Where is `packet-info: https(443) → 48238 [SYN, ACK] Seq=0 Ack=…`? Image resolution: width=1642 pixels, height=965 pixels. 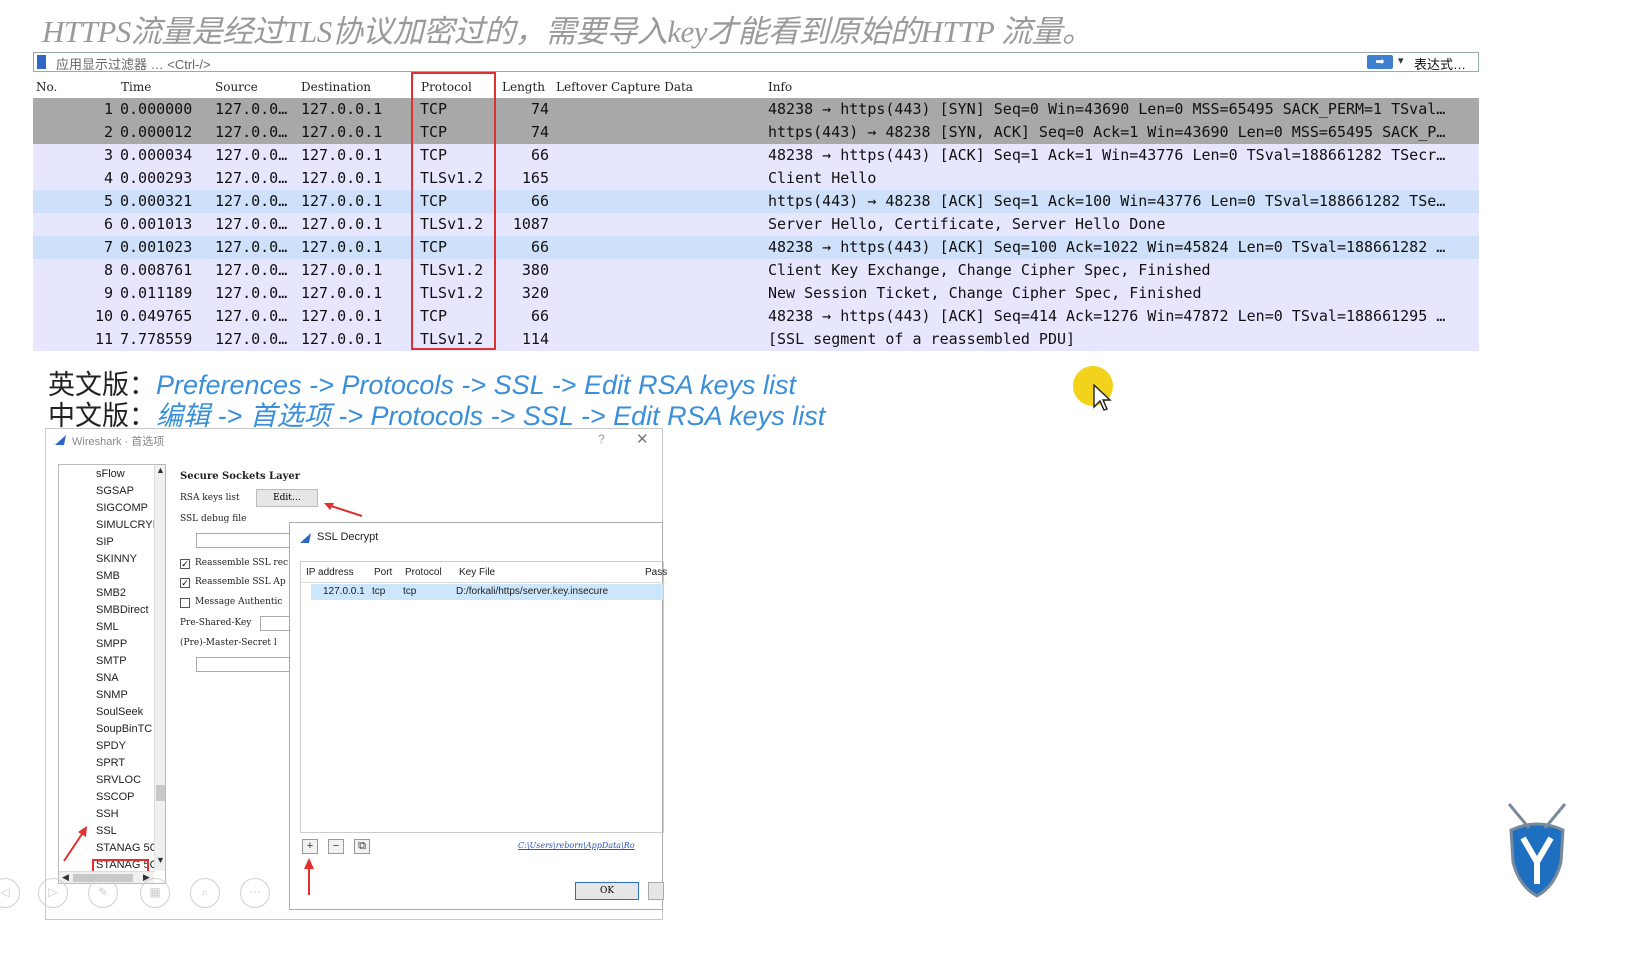 packet-info: https(443) → 48238 [SYN, ACK] Seq=0 Ack=… is located at coordinates (1107, 132).